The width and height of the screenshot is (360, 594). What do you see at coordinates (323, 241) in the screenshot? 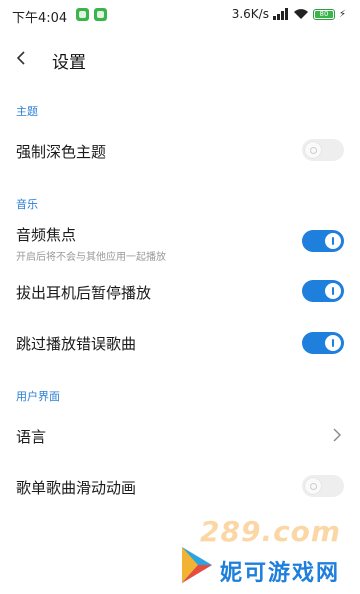
I see `audio-focus-toggle` at bounding box center [323, 241].